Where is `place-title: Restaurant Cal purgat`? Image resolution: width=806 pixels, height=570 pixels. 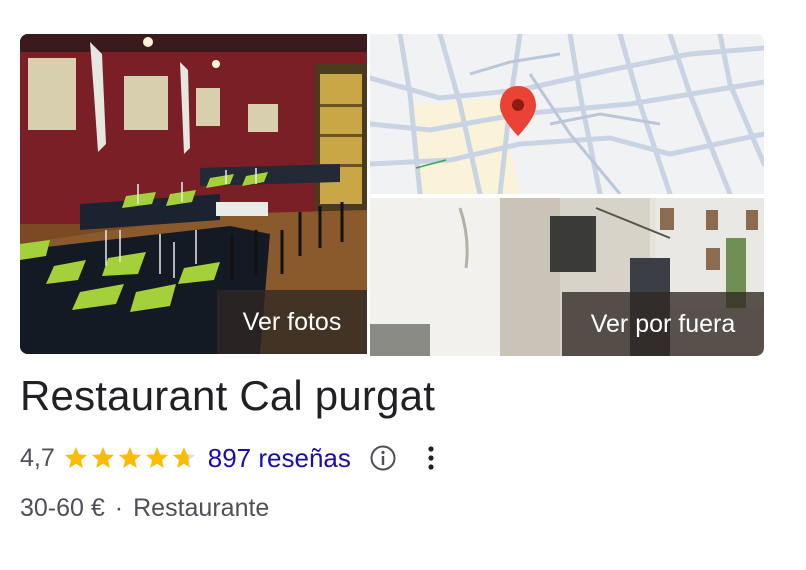 place-title: Restaurant Cal purgat is located at coordinates (228, 395).